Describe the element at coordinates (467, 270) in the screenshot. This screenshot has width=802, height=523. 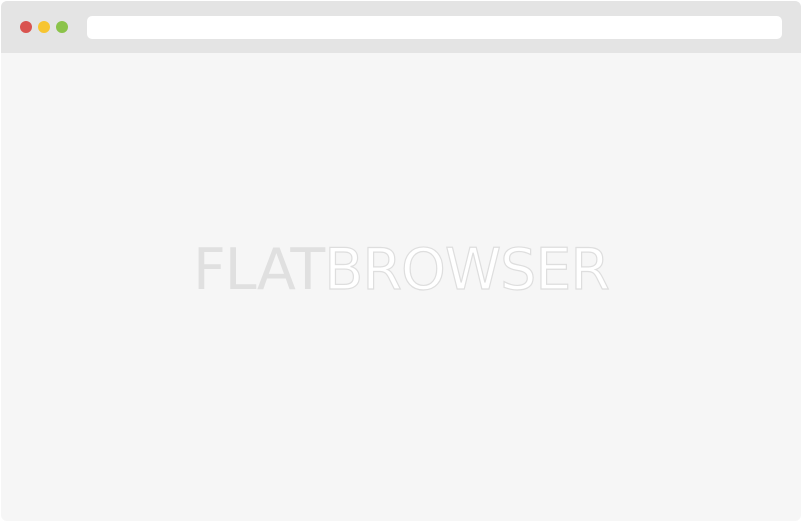
I see `logo-text-browser: BROWSER` at that location.